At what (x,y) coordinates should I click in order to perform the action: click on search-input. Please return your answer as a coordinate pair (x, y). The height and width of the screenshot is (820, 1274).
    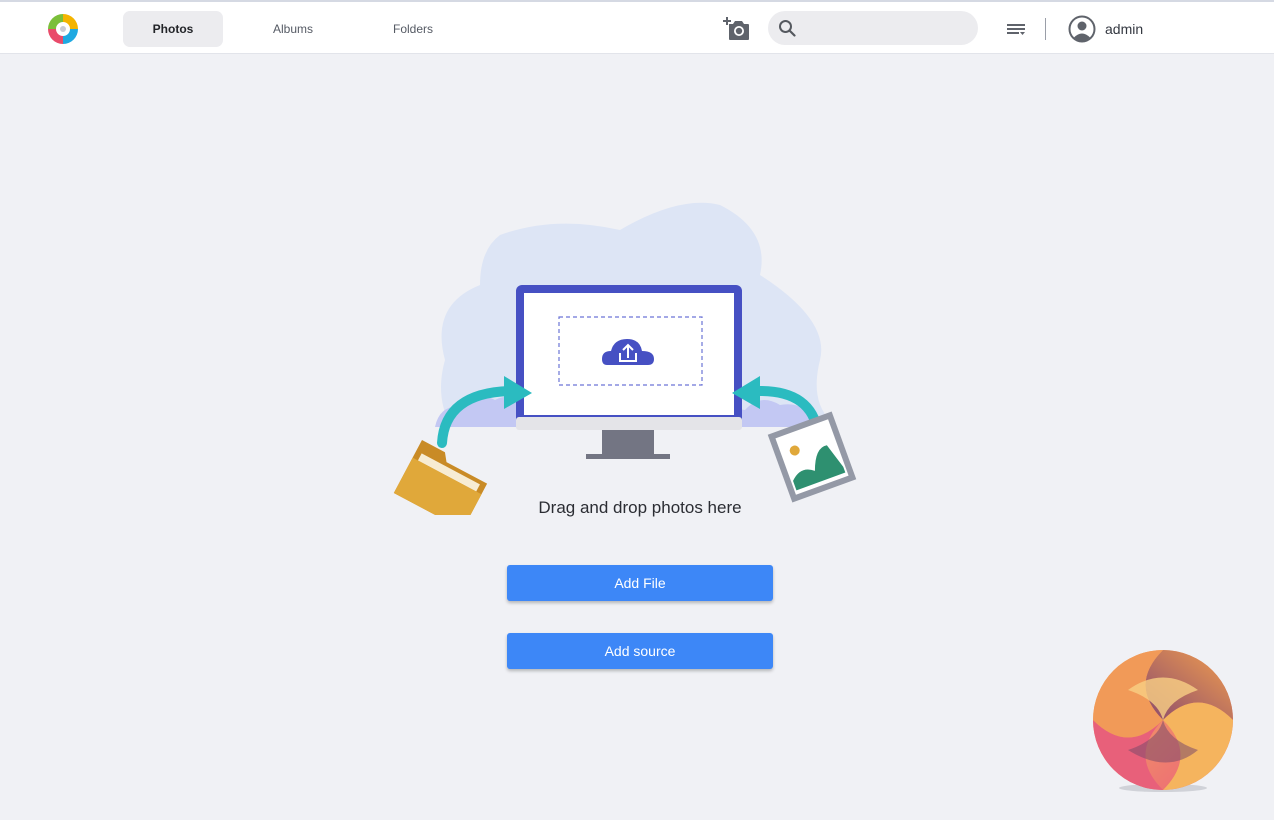
    Looking at the image, I should click on (888, 29).